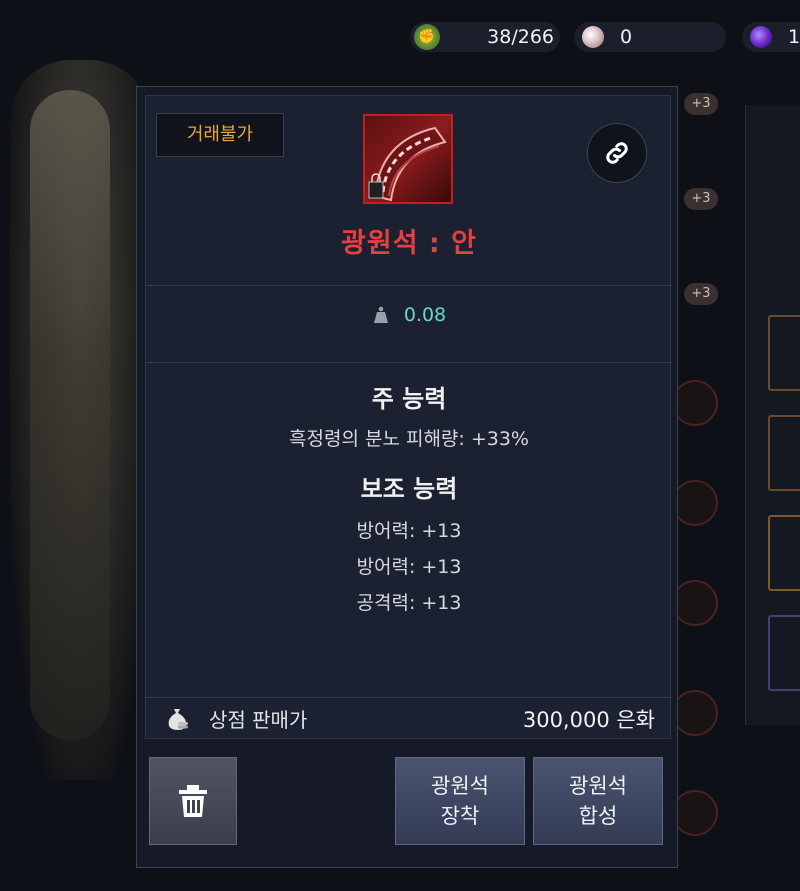  I want to click on crystal-item-icon, so click(408, 159).